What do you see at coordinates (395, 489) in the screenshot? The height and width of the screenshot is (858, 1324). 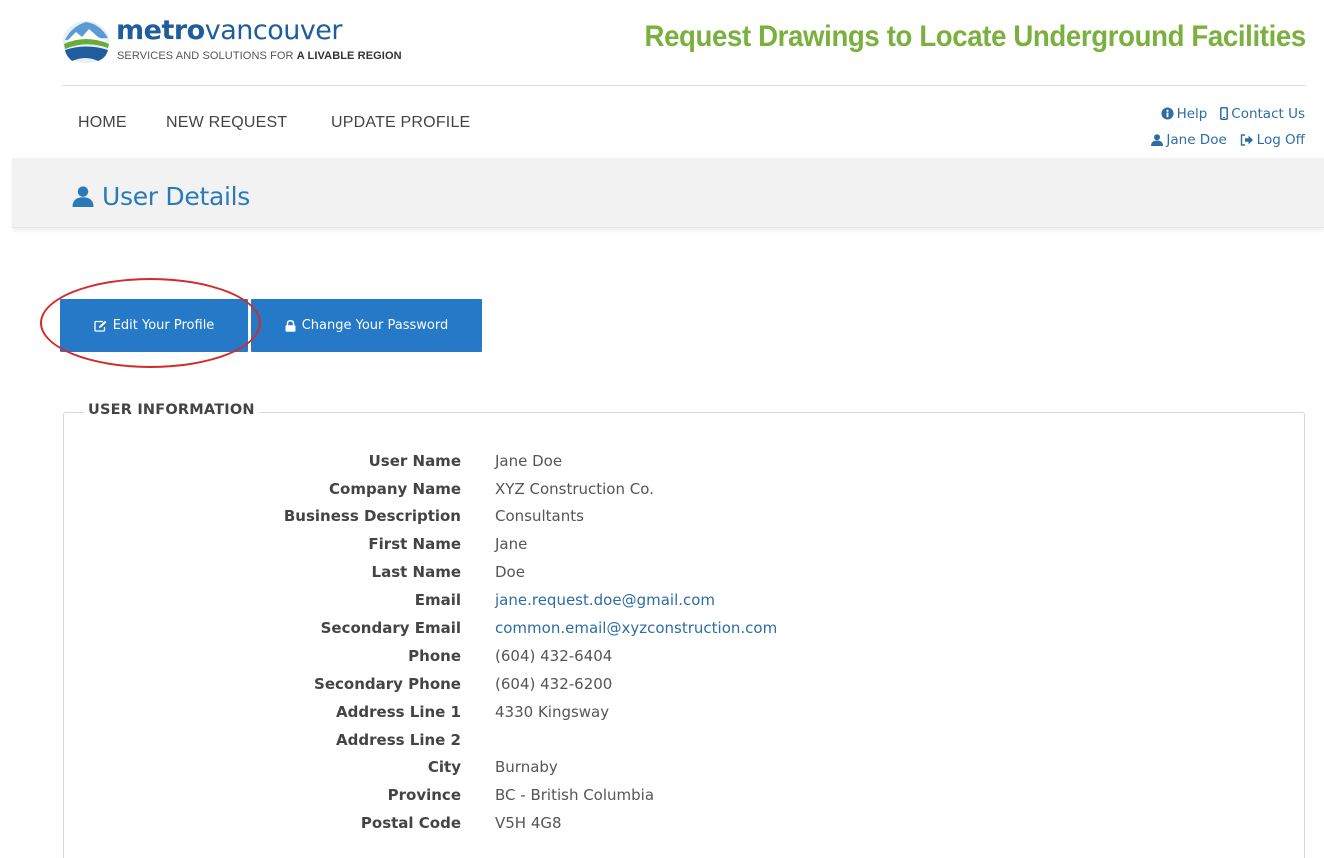 I see `field-label: Company Name` at bounding box center [395, 489].